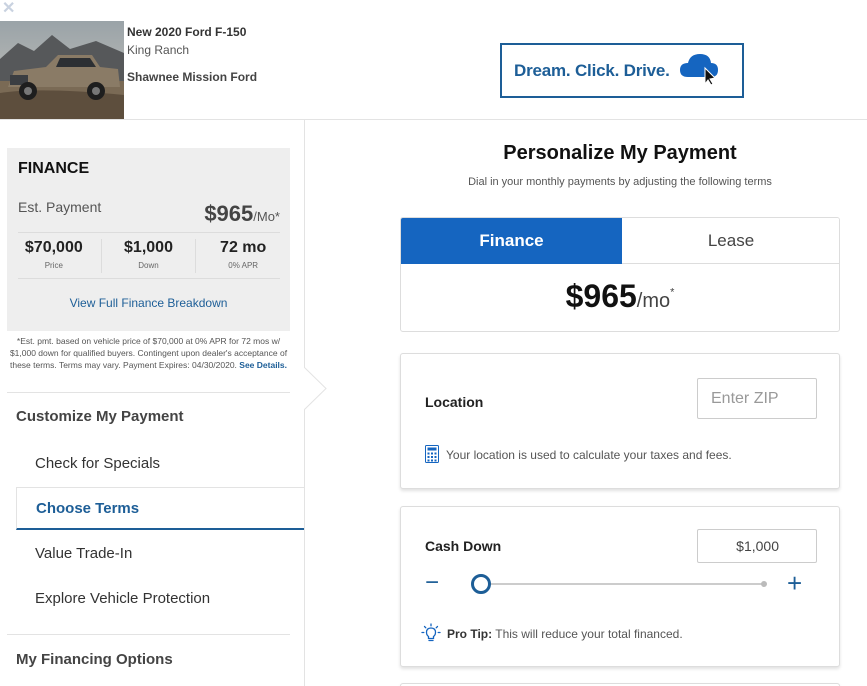 This screenshot has width=867, height=686. What do you see at coordinates (511, 241) in the screenshot?
I see `tab-finance: Finance` at bounding box center [511, 241].